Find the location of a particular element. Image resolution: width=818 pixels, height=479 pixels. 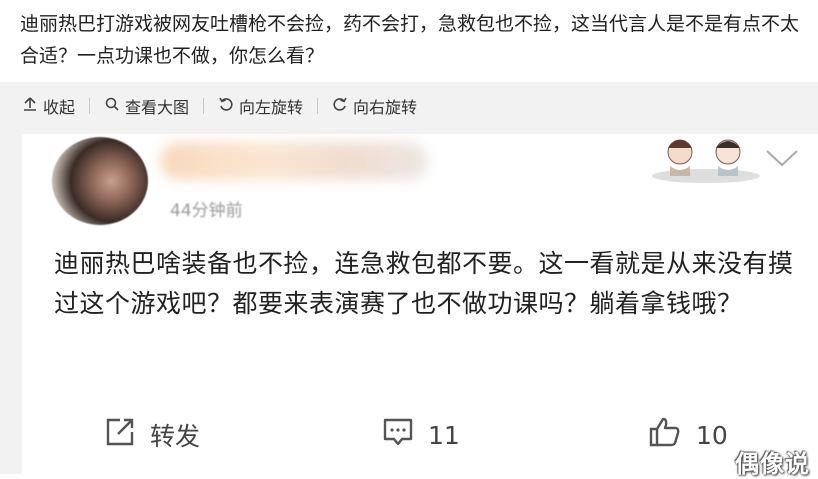

avatar is located at coordinates (100, 181).